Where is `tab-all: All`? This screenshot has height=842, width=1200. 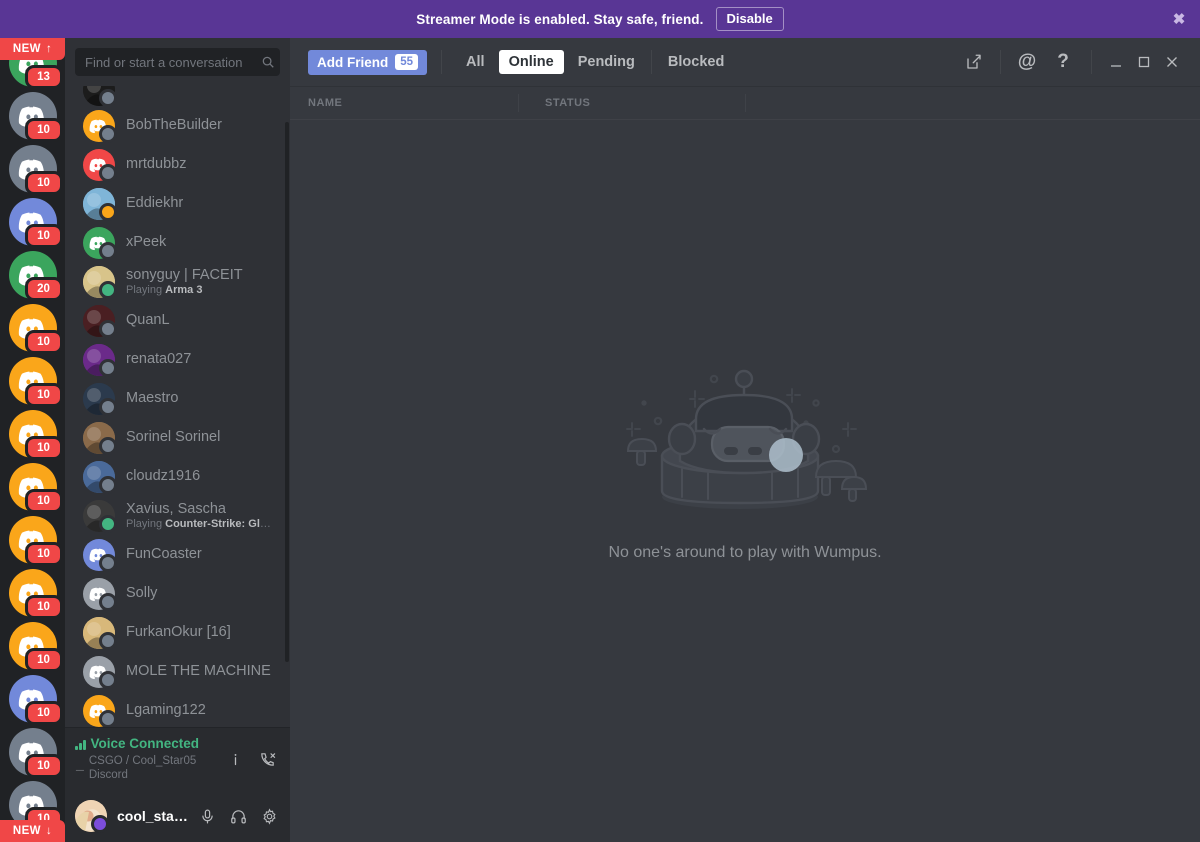
tab-all: All is located at coordinates (475, 62).